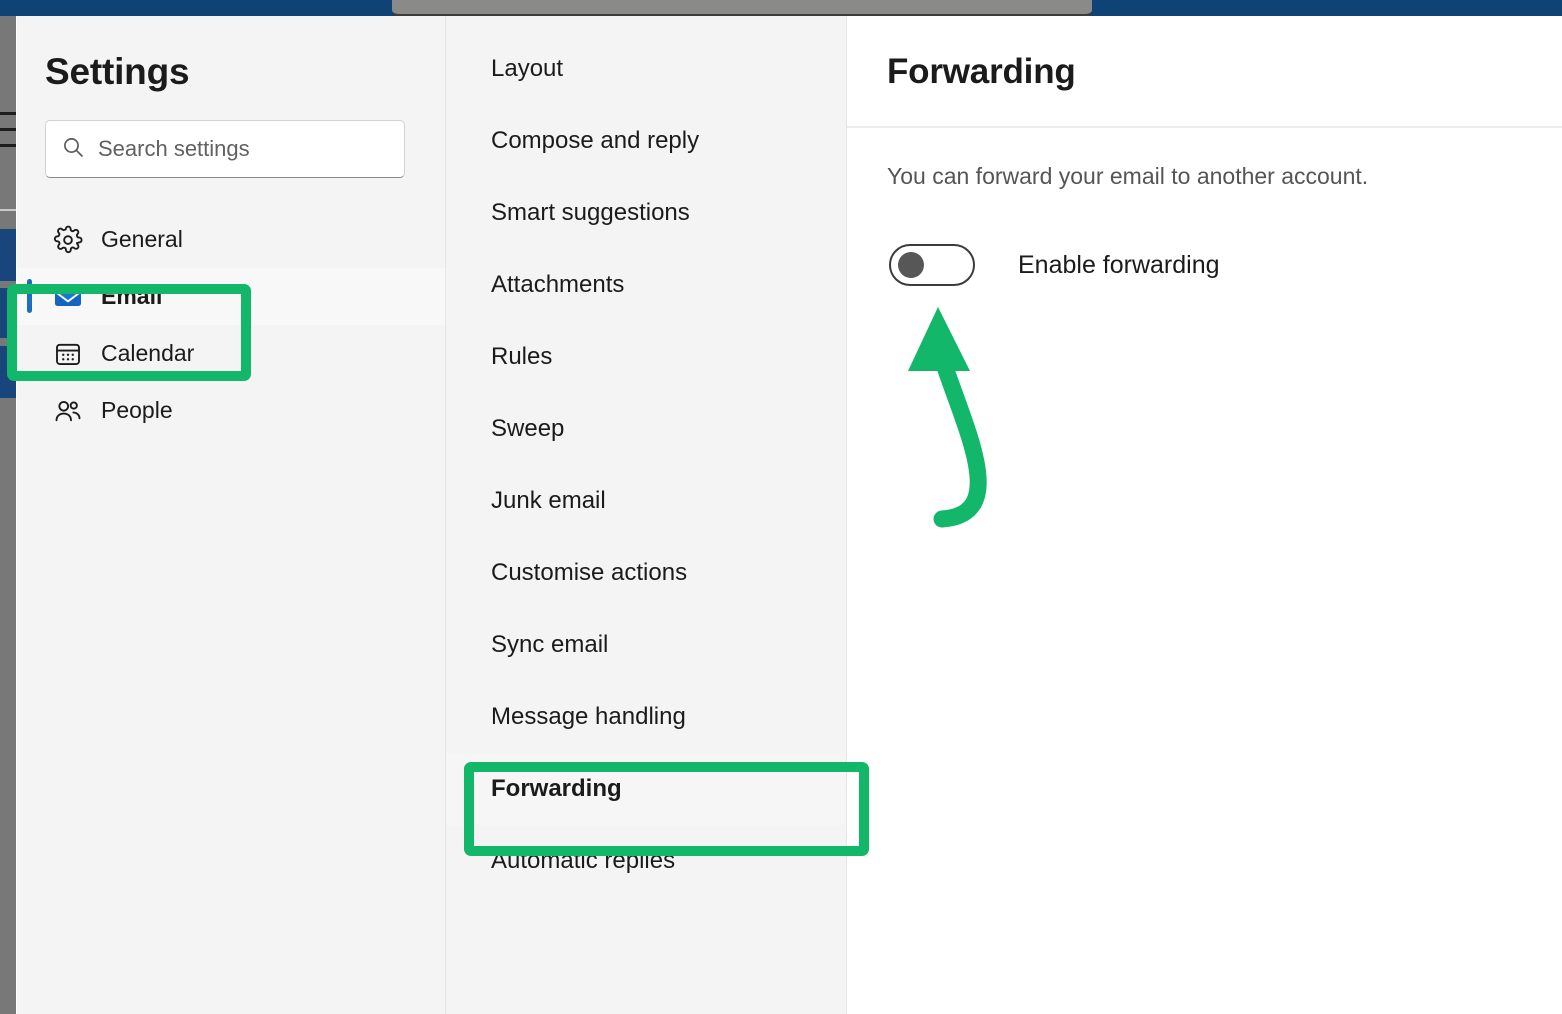 This screenshot has width=1562, height=1014. What do you see at coordinates (646, 789) in the screenshot?
I see `subnav-item-forwarding: Forwarding` at bounding box center [646, 789].